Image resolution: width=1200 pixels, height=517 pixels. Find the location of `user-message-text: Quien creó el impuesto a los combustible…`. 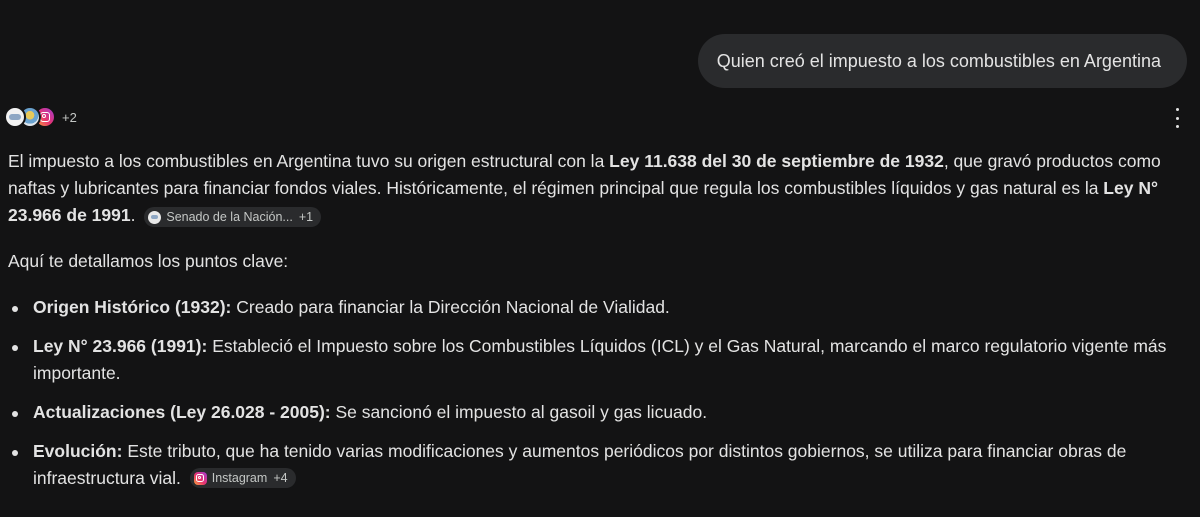

user-message-text: Quien creó el impuesto a los combustible… is located at coordinates (938, 60).